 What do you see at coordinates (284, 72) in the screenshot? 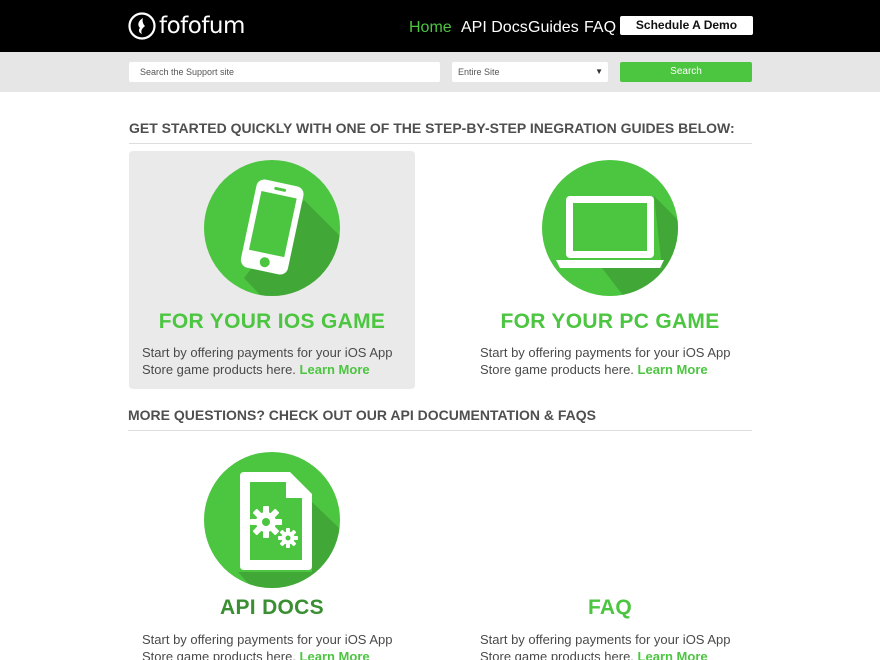
I see `search-input` at bounding box center [284, 72].